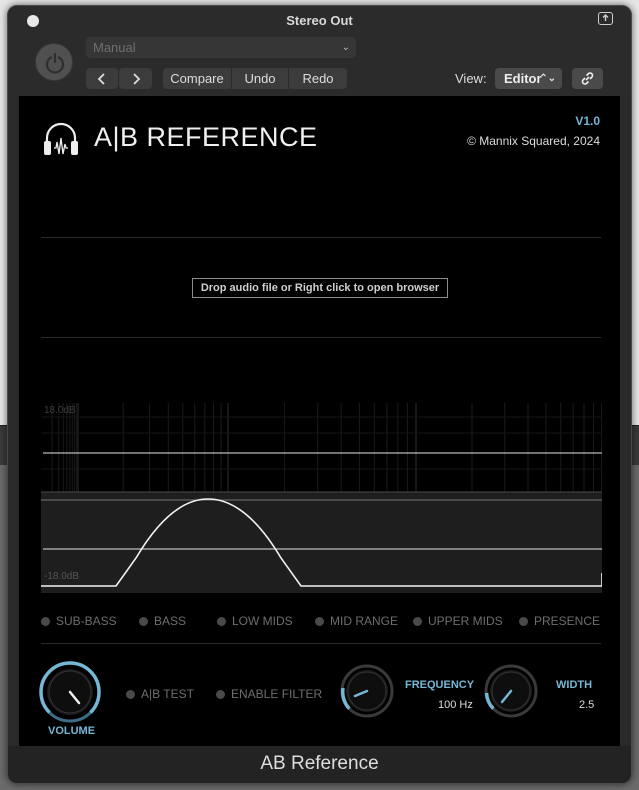 Image resolution: width=639 pixels, height=790 pixels. What do you see at coordinates (277, 694) in the screenshot?
I see `enable-filter-label: ENABLE FILTER` at bounding box center [277, 694].